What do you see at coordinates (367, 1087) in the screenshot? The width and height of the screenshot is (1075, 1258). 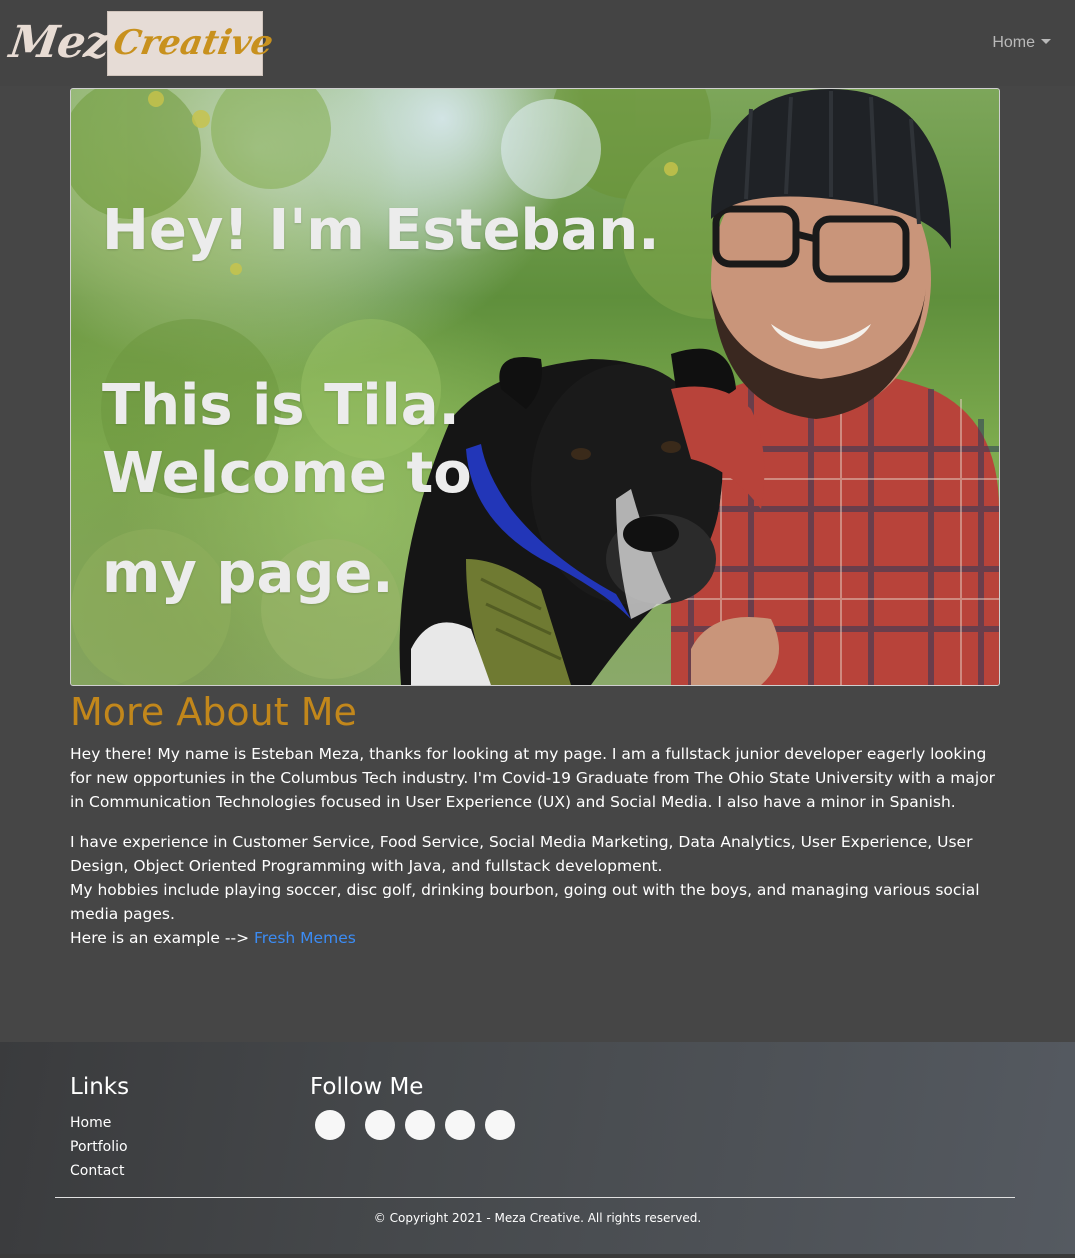 I see `footer-follow-heading: Follow Me` at bounding box center [367, 1087].